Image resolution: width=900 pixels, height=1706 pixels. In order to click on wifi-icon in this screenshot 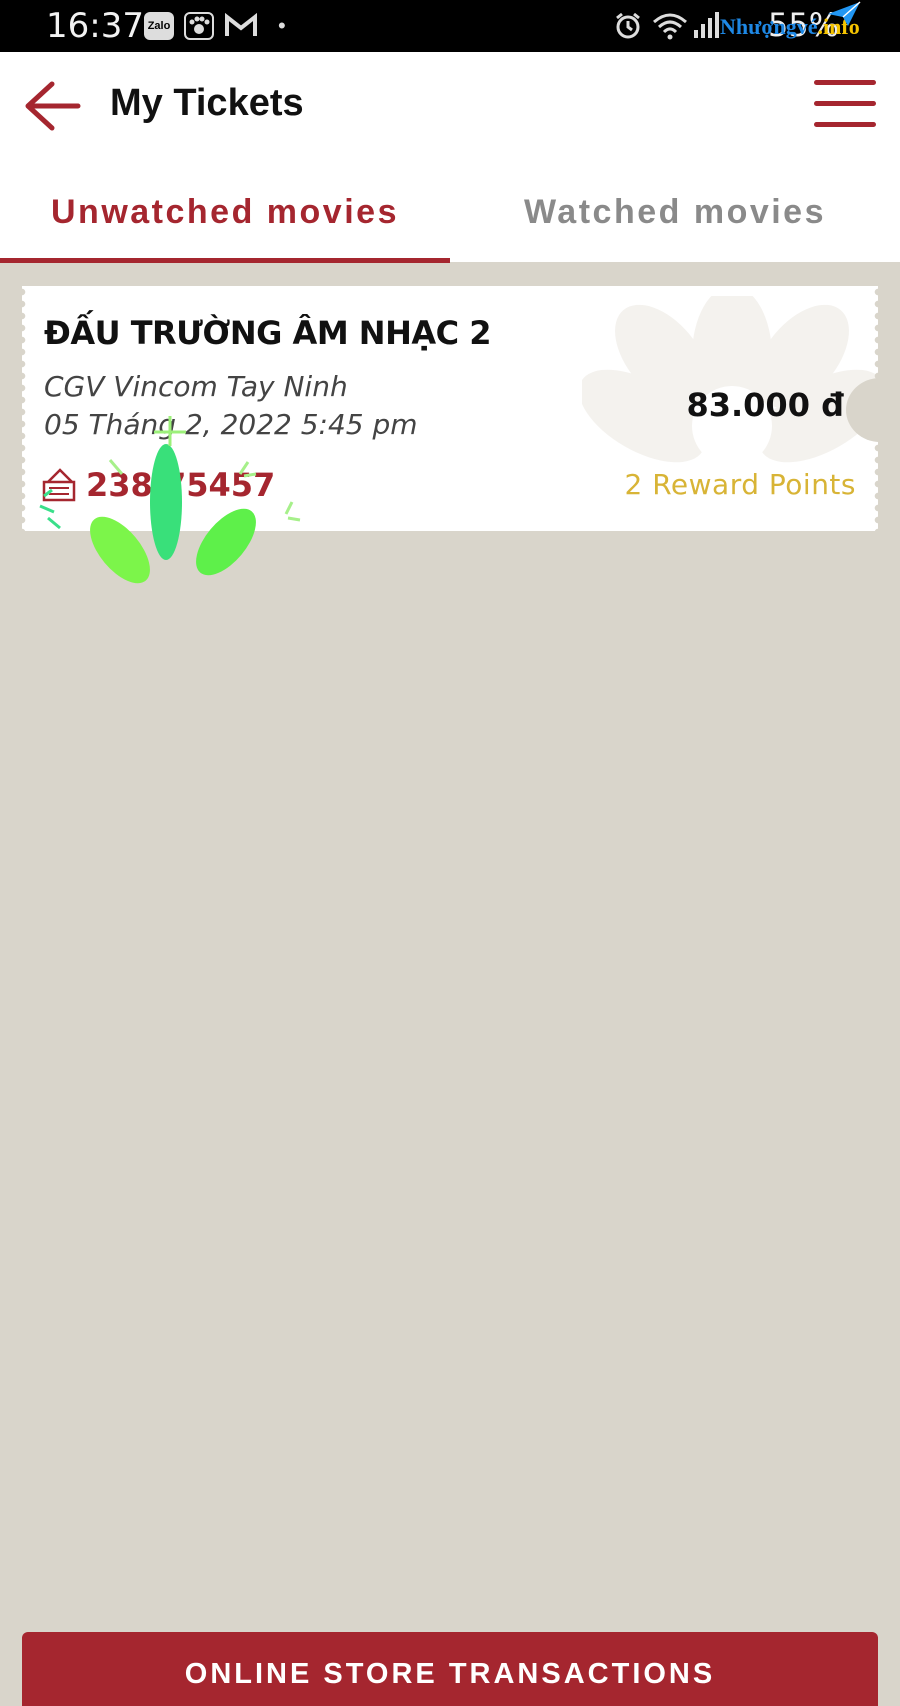, I will do `click(670, 26)`.